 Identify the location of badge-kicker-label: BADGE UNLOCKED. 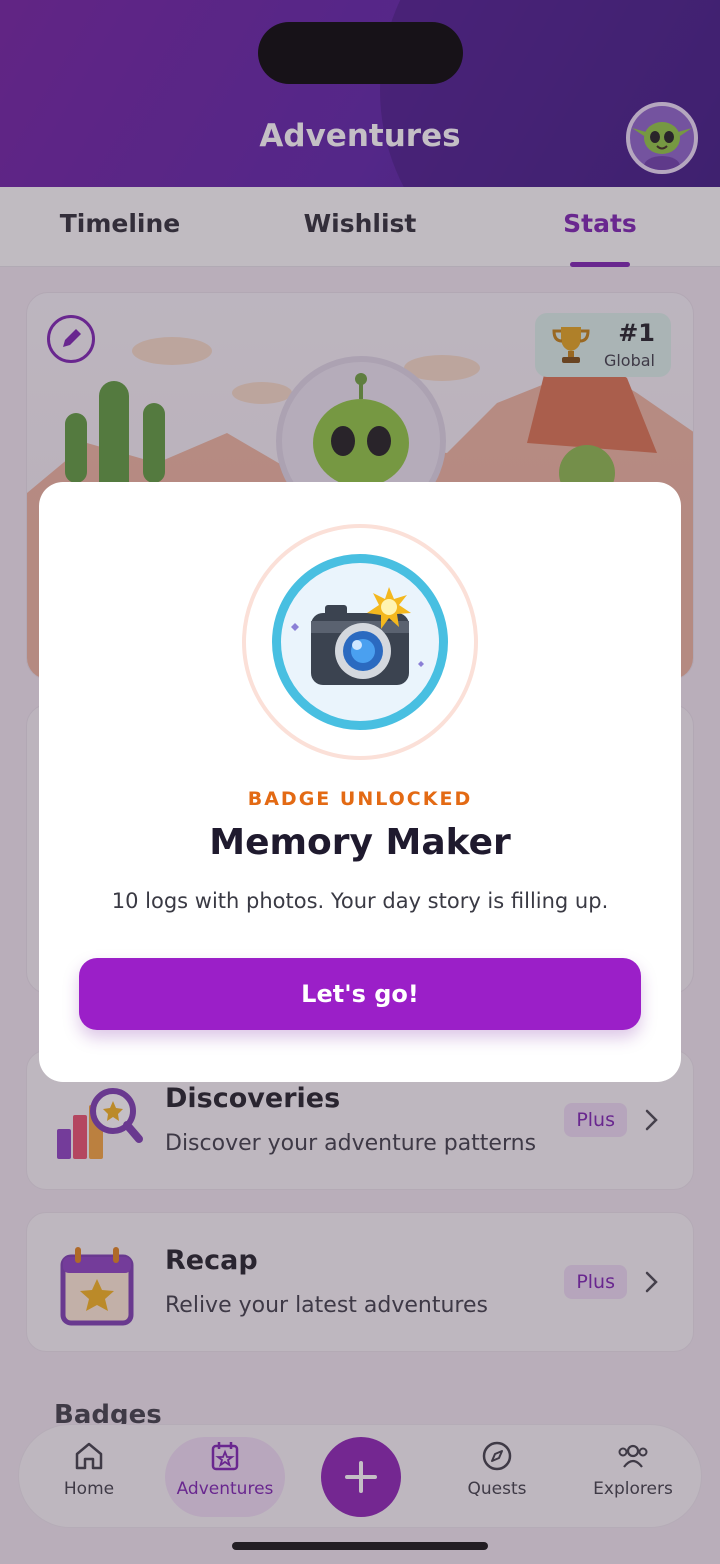
(360, 799).